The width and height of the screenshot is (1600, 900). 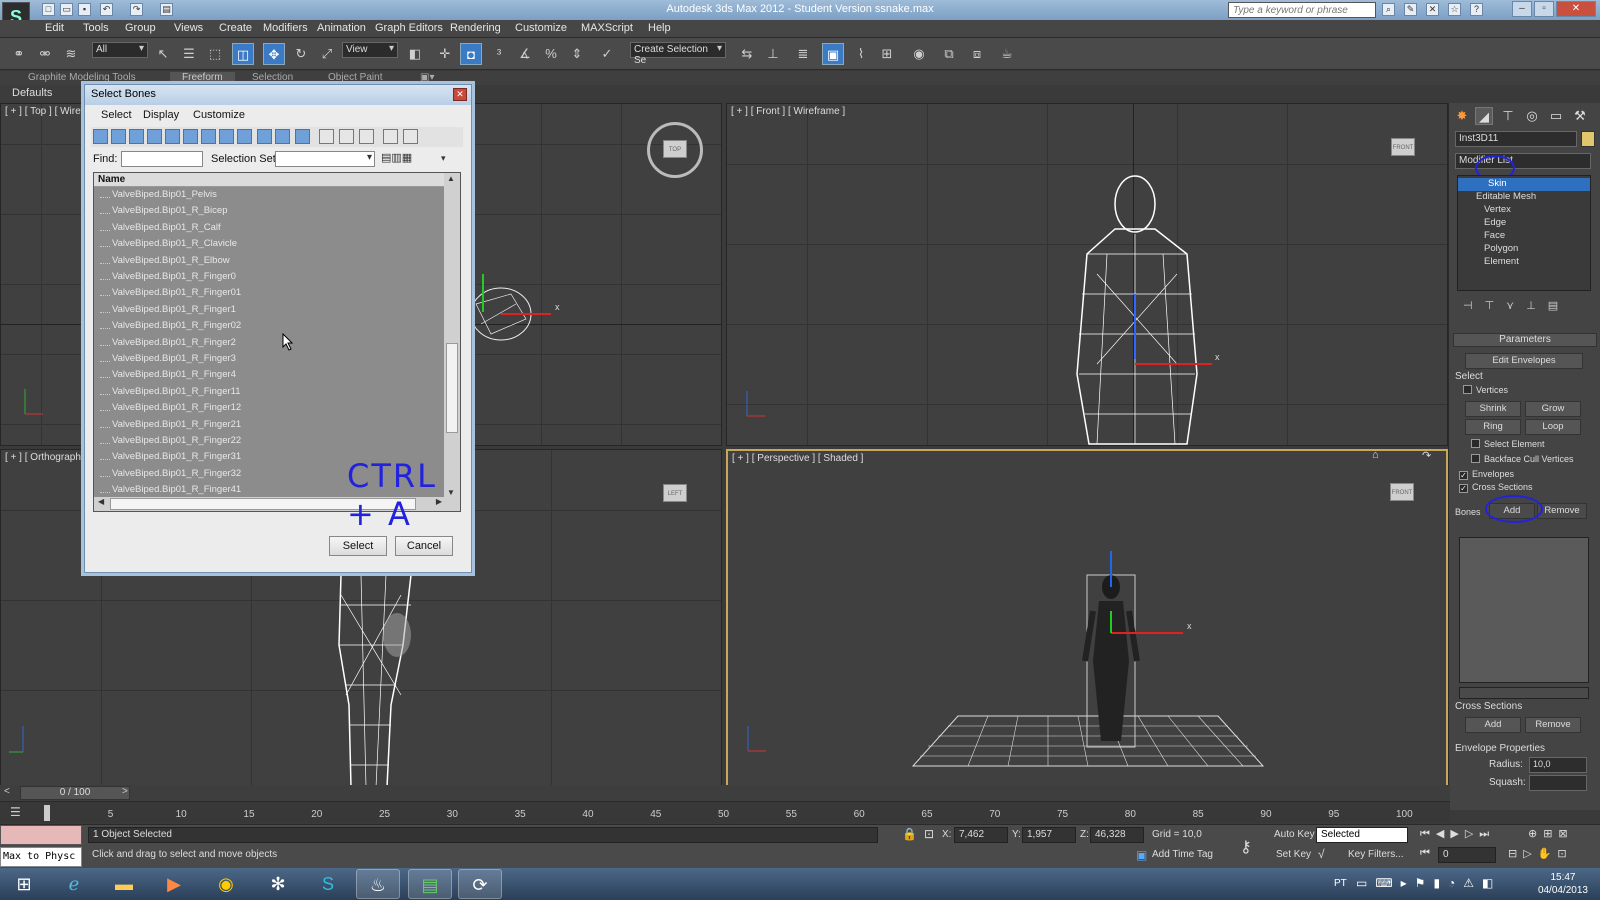 What do you see at coordinates (1540, 853) in the screenshot?
I see `navigation-controls-icon: ⊟▷✋⊡` at bounding box center [1540, 853].